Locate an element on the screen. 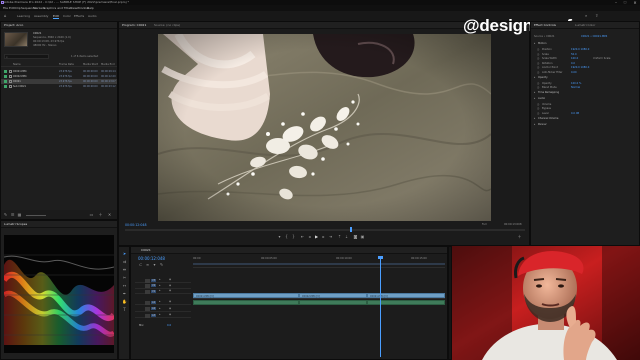 The height and width of the screenshot is (360, 640). effect-row: ◷ Opacity 100.0 % is located at coordinates (585, 84).